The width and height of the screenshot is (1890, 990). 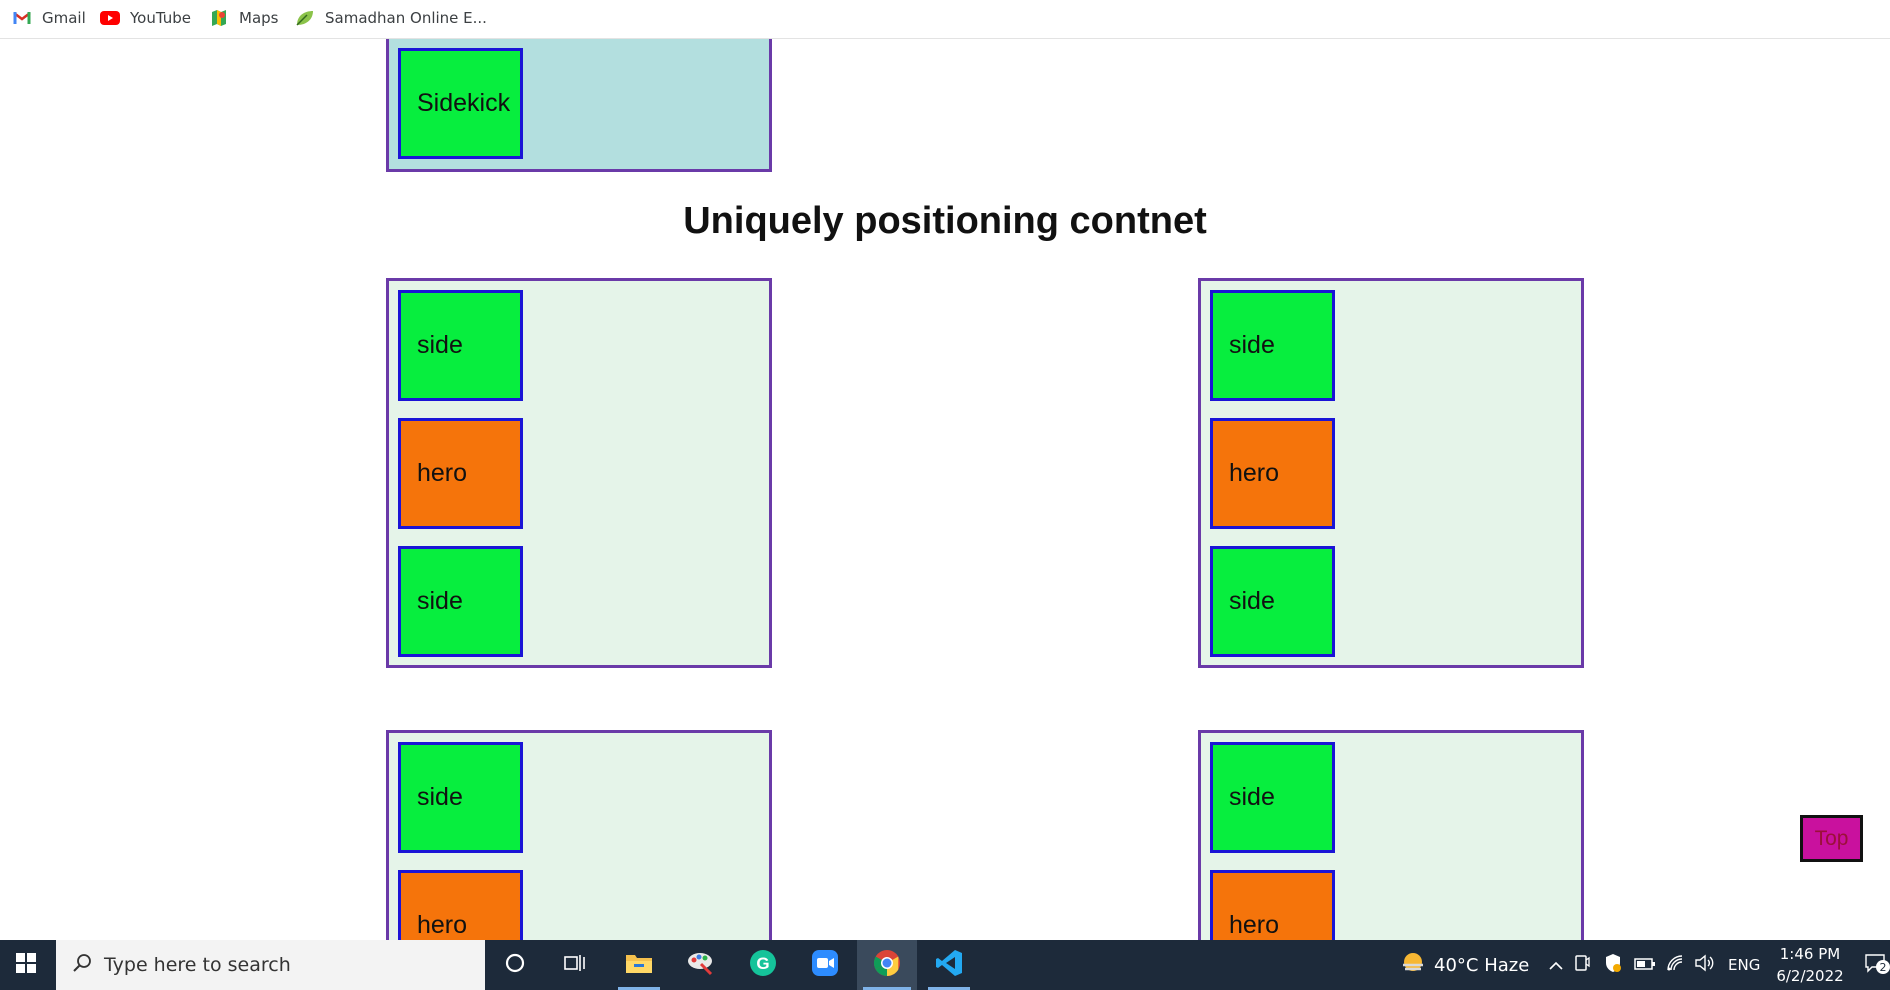 I want to click on volume-button, so click(x=1705, y=965).